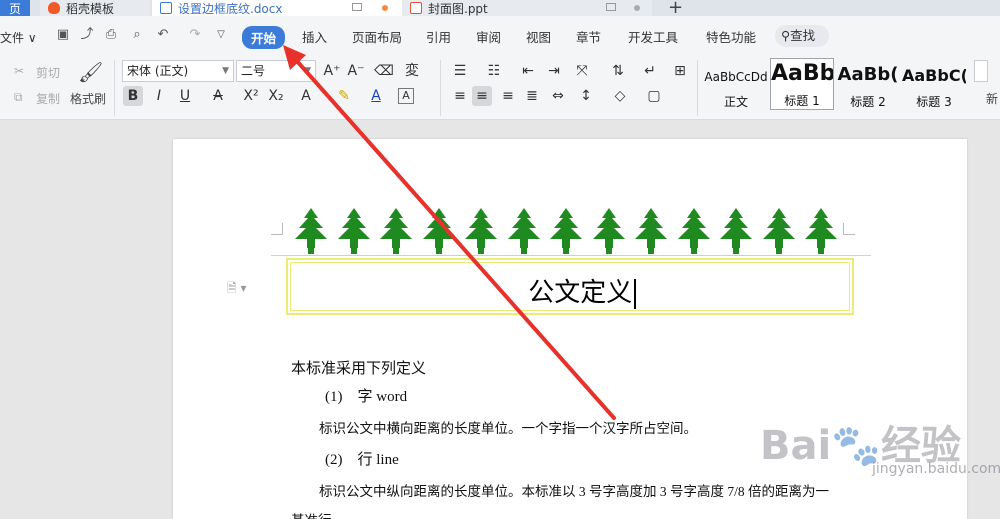 This screenshot has width=1000, height=519. Describe the element at coordinates (48, 98) in the screenshot. I see `copy-button: 复制` at that location.